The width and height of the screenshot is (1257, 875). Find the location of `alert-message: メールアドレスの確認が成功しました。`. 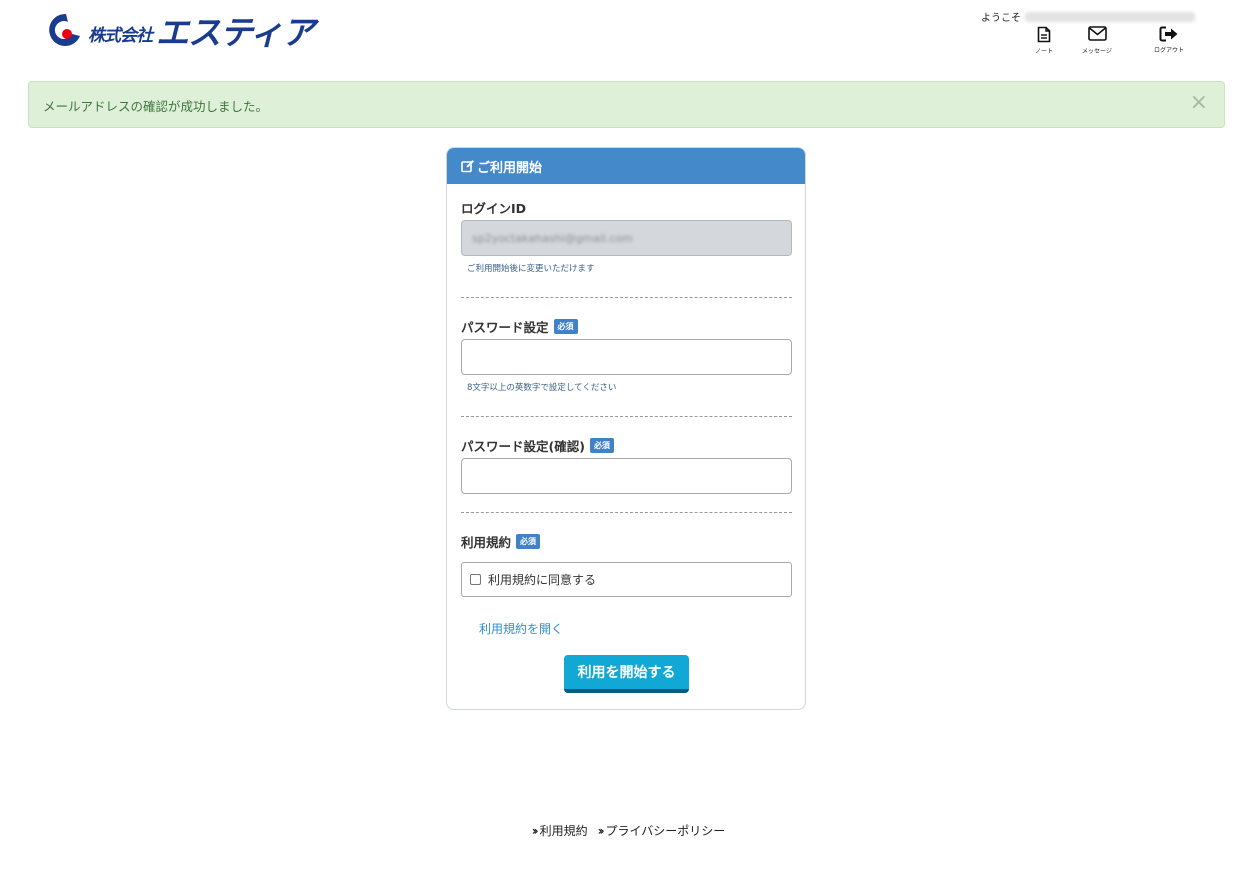

alert-message: メールアドレスの確認が成功しました。 is located at coordinates (156, 106).